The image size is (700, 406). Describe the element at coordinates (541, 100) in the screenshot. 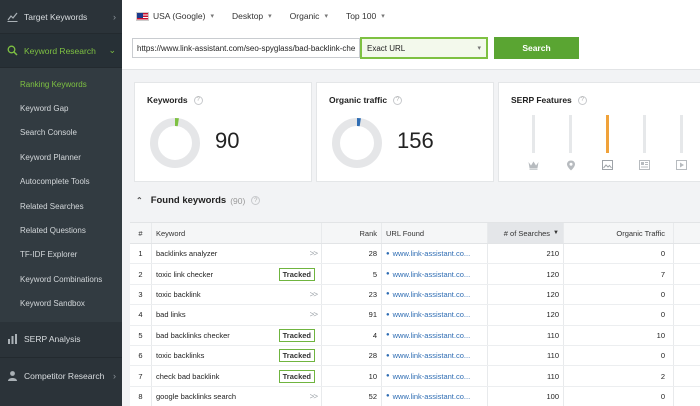

I see `card-title-text: SERP Features` at that location.